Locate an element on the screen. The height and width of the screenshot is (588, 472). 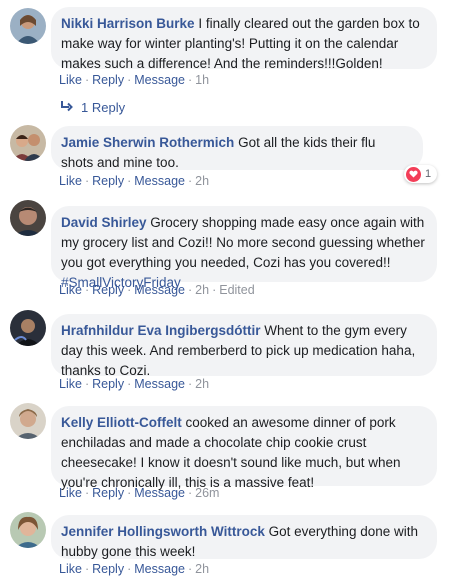
comment-actions: Like · Reply · Message · 26m is located at coordinates (139, 493).